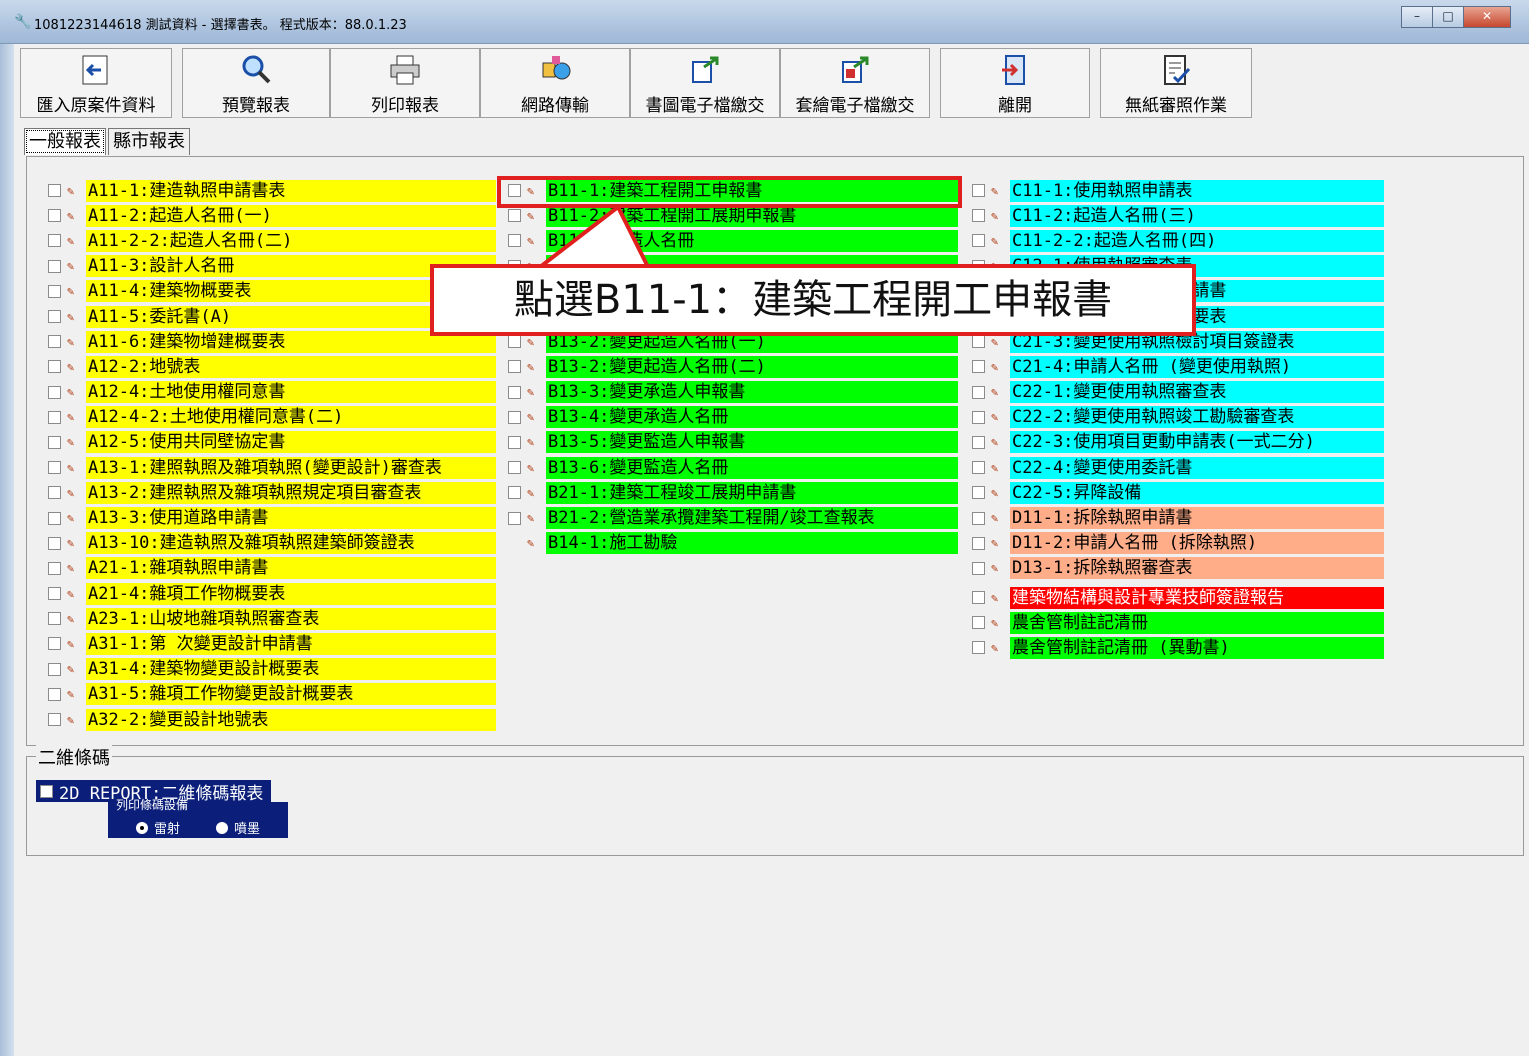 The height and width of the screenshot is (1056, 1529). Describe the element at coordinates (733, 366) in the screenshot. I see `report-row: ✎ B13-2:變更起造人名冊(二)` at that location.